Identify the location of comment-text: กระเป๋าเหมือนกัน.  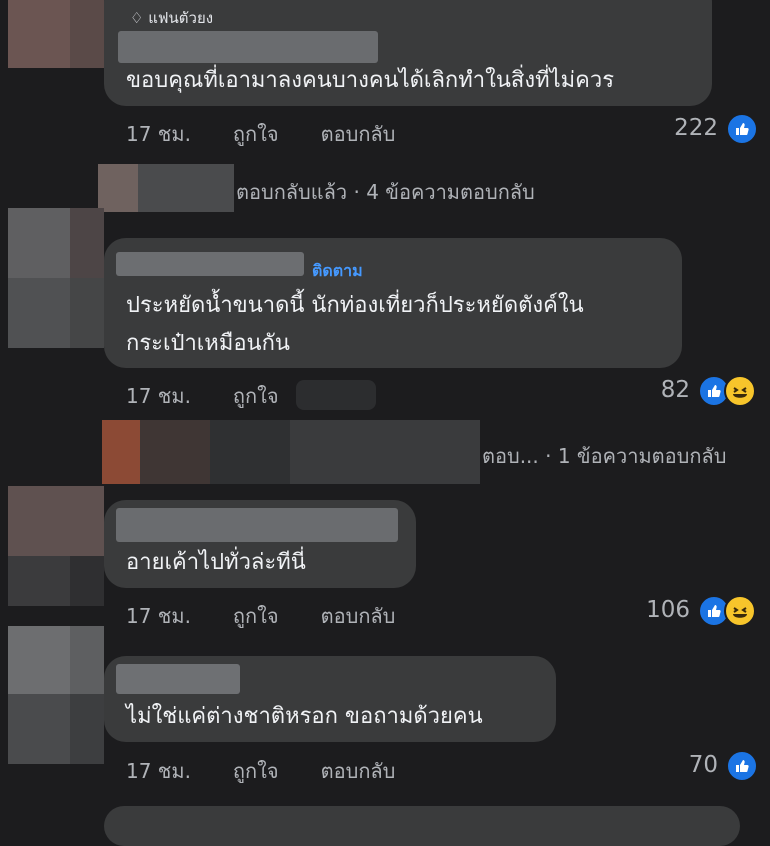
(208, 343).